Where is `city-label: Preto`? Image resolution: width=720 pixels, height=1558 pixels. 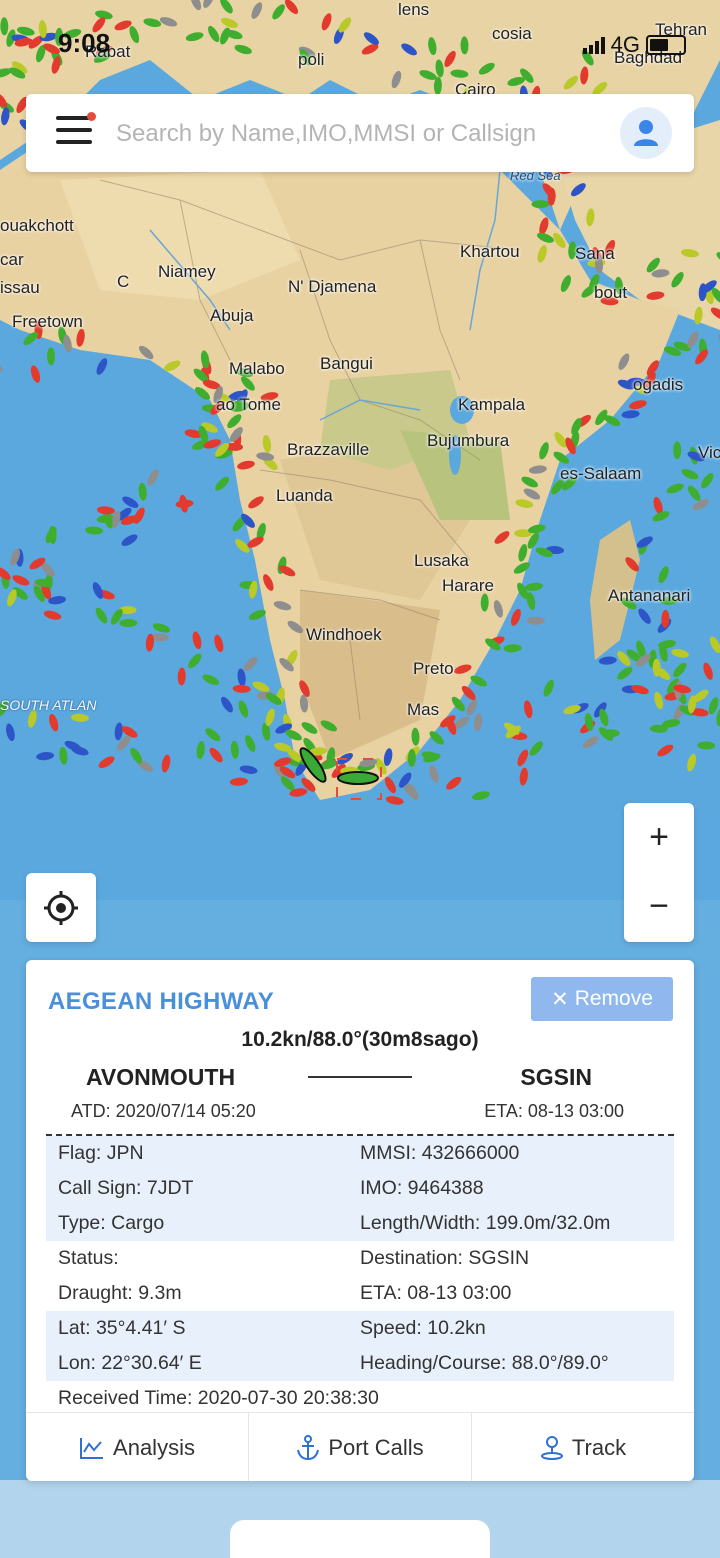
city-label: Preto is located at coordinates (433, 668).